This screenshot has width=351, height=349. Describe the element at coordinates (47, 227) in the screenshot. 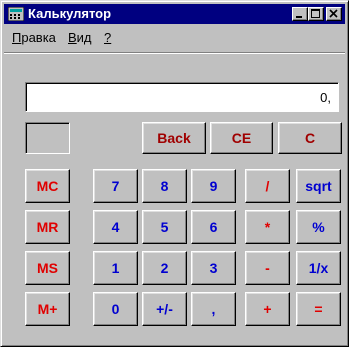

I see `memory-recall-button: MR` at that location.